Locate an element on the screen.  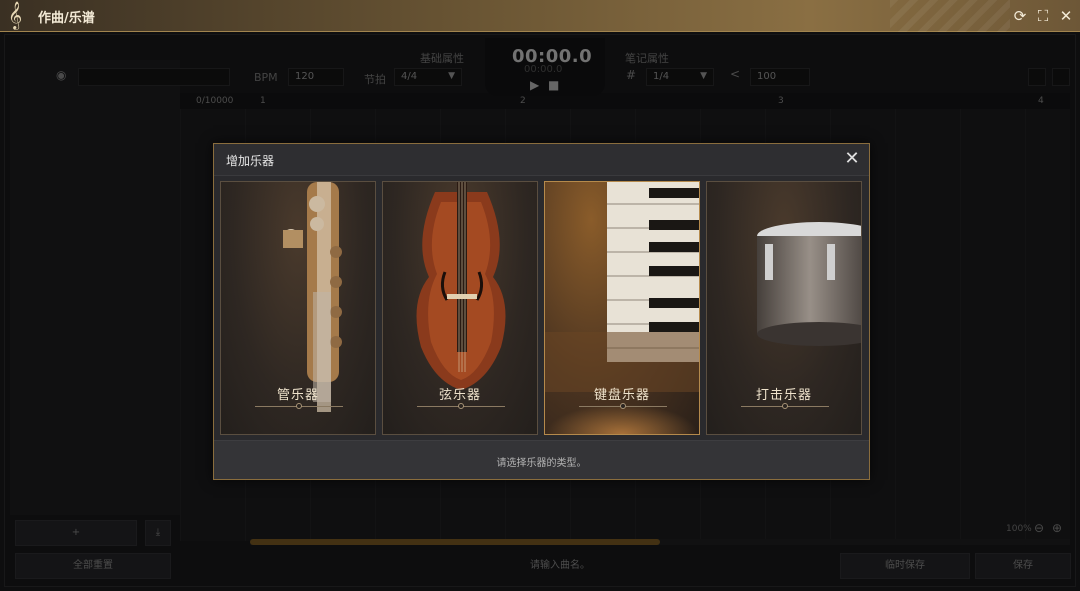
dialog-title: 增加乐器 is located at coordinates (250, 161).